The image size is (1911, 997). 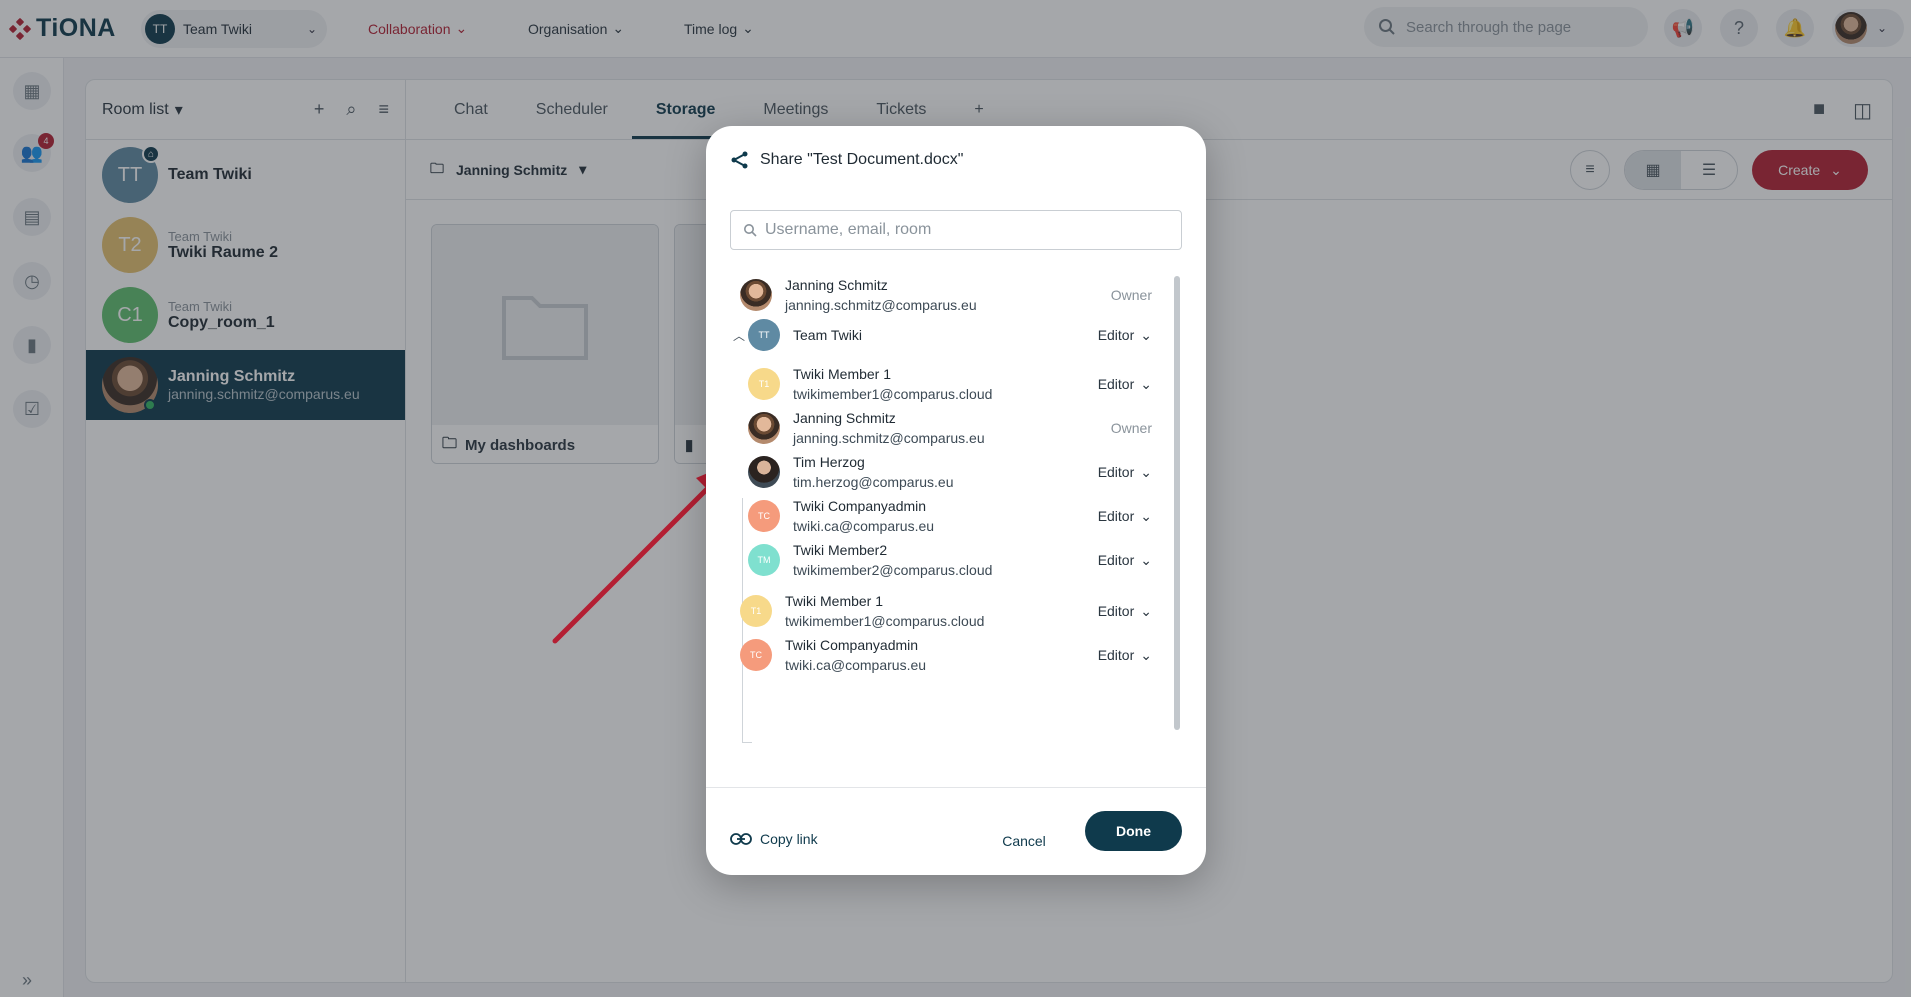 What do you see at coordinates (827, 335) in the screenshot?
I see `entry-name: Team Twiki` at bounding box center [827, 335].